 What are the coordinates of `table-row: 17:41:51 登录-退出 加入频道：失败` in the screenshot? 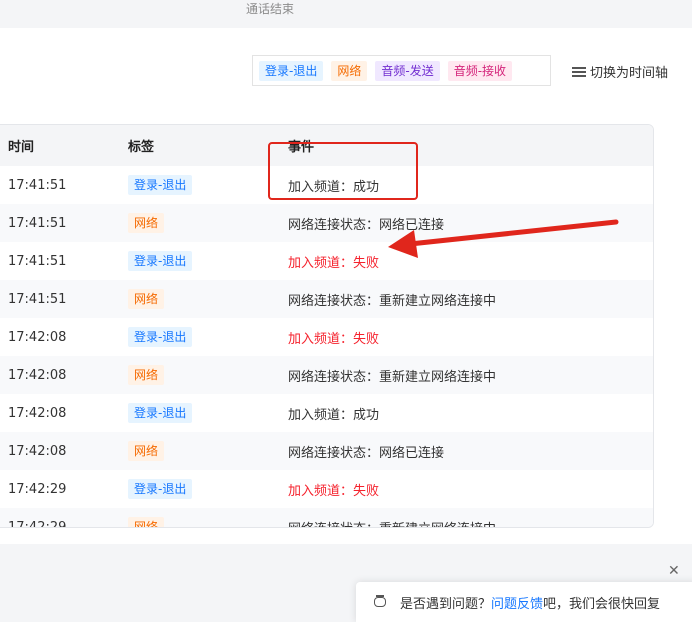 It's located at (326, 261).